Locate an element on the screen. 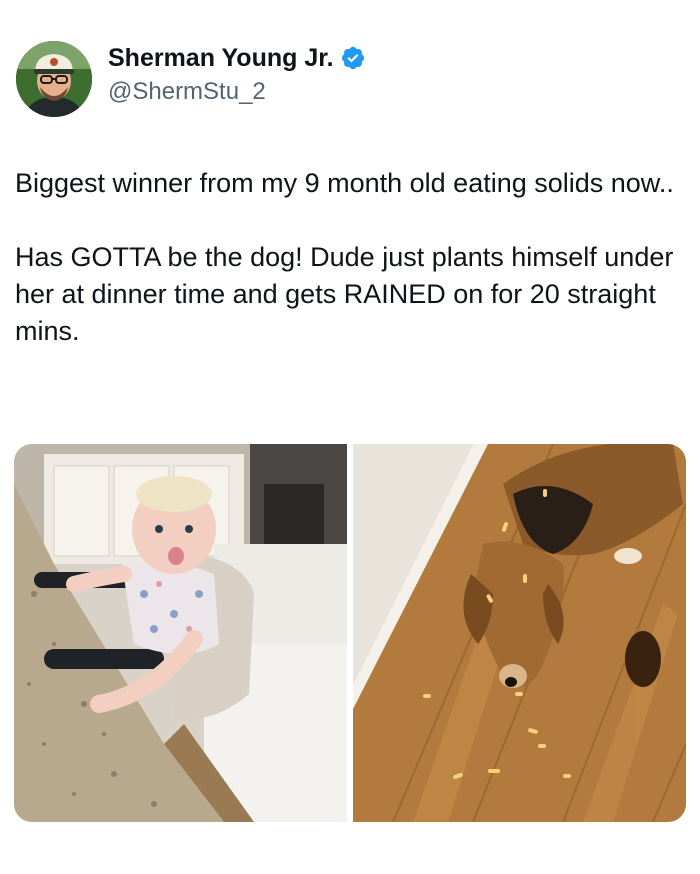 The width and height of the screenshot is (700, 874). author-display-name: Sherman Young Jr. is located at coordinates (221, 58).